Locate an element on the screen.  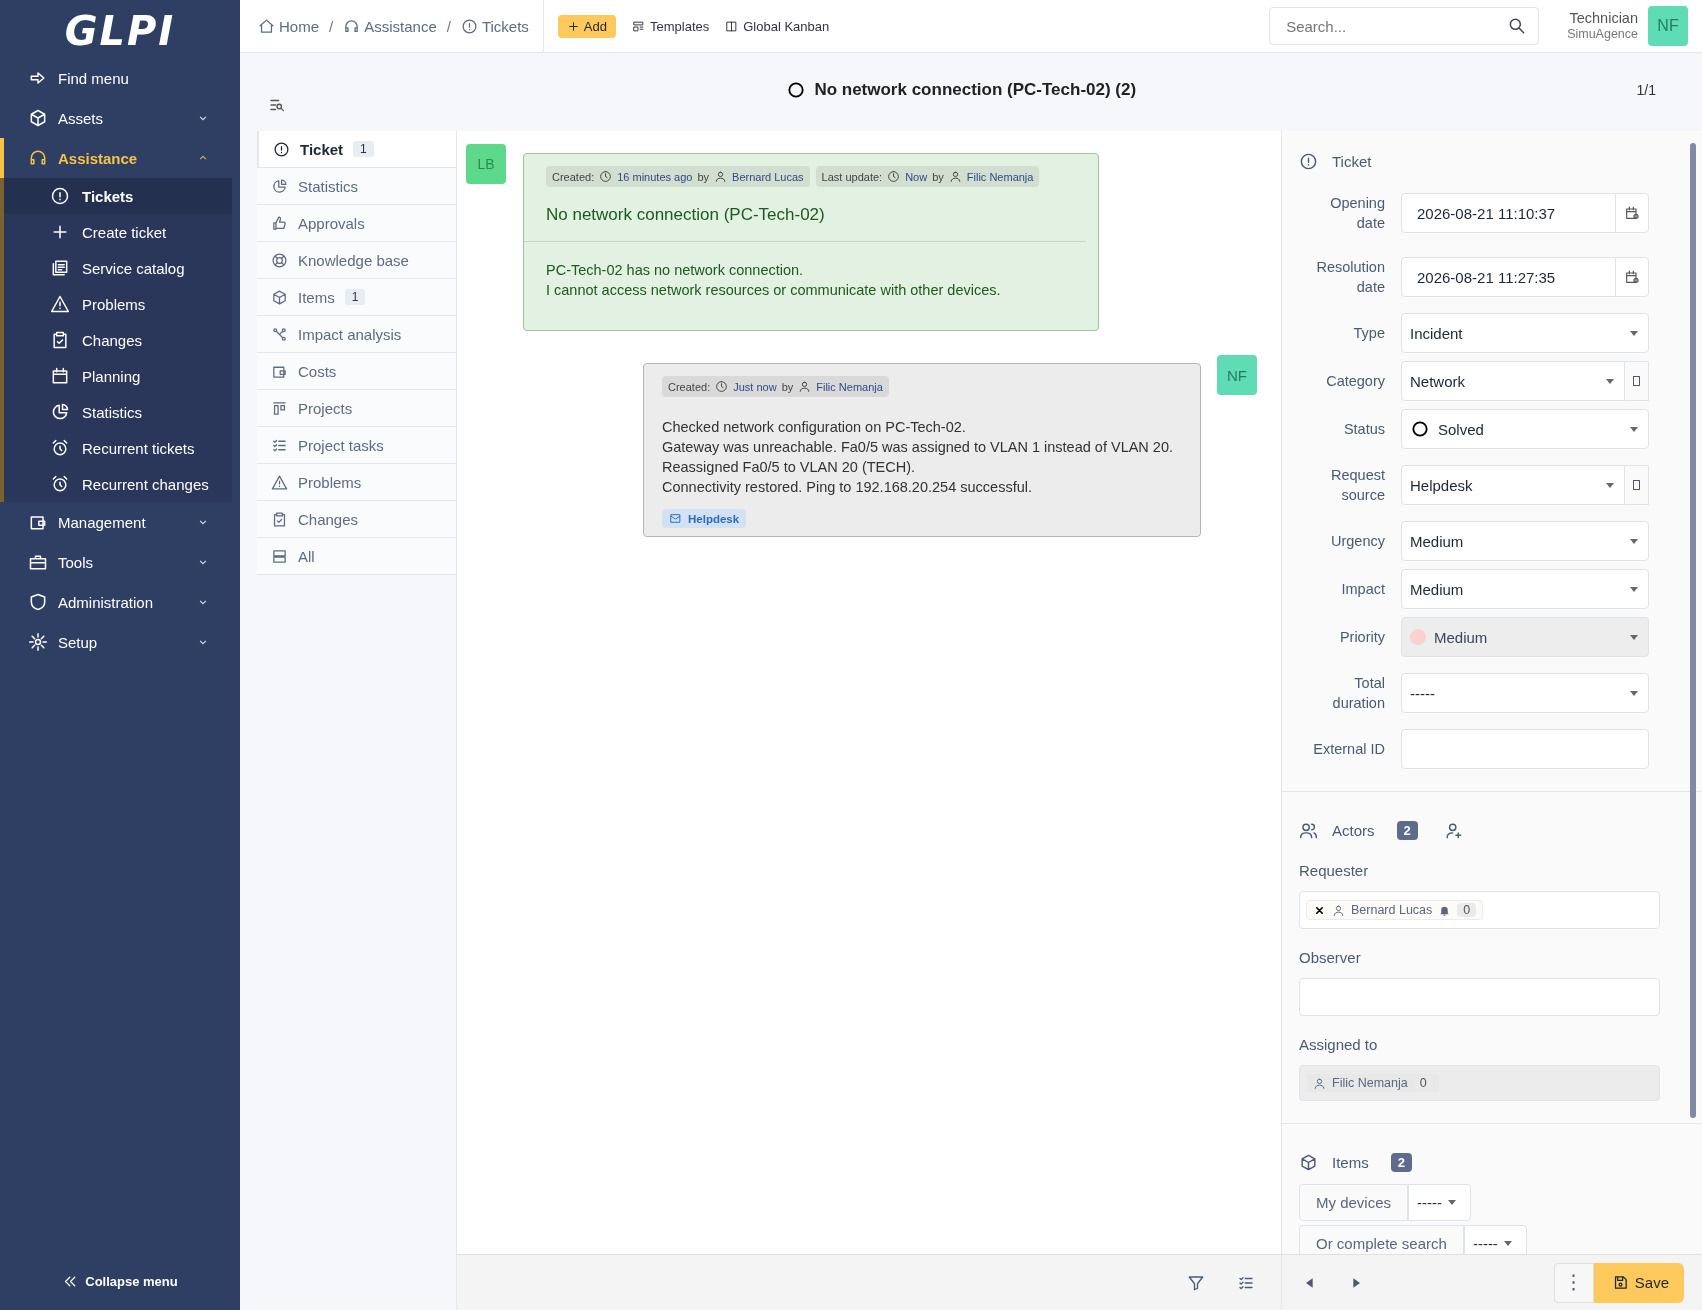
nav-subitem: Problems is located at coordinates (118, 304).